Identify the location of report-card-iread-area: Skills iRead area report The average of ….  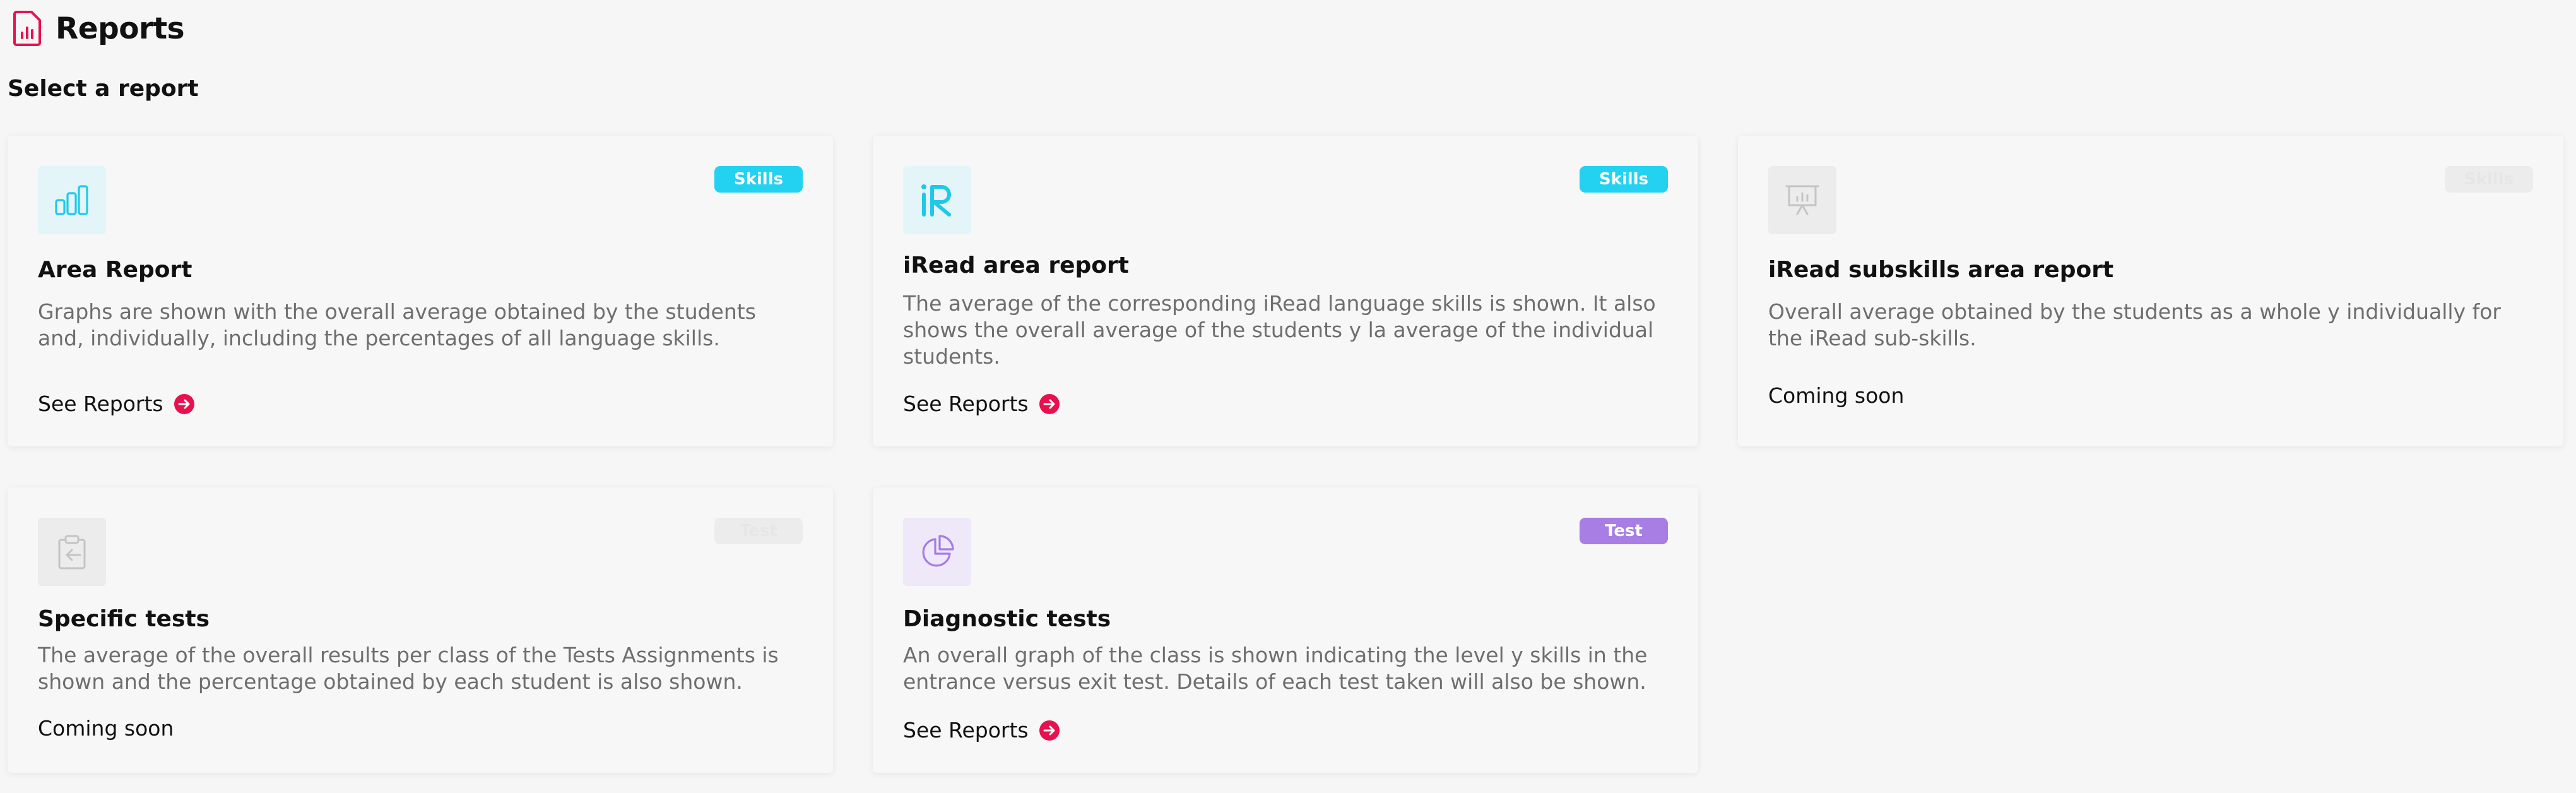
(1286, 291).